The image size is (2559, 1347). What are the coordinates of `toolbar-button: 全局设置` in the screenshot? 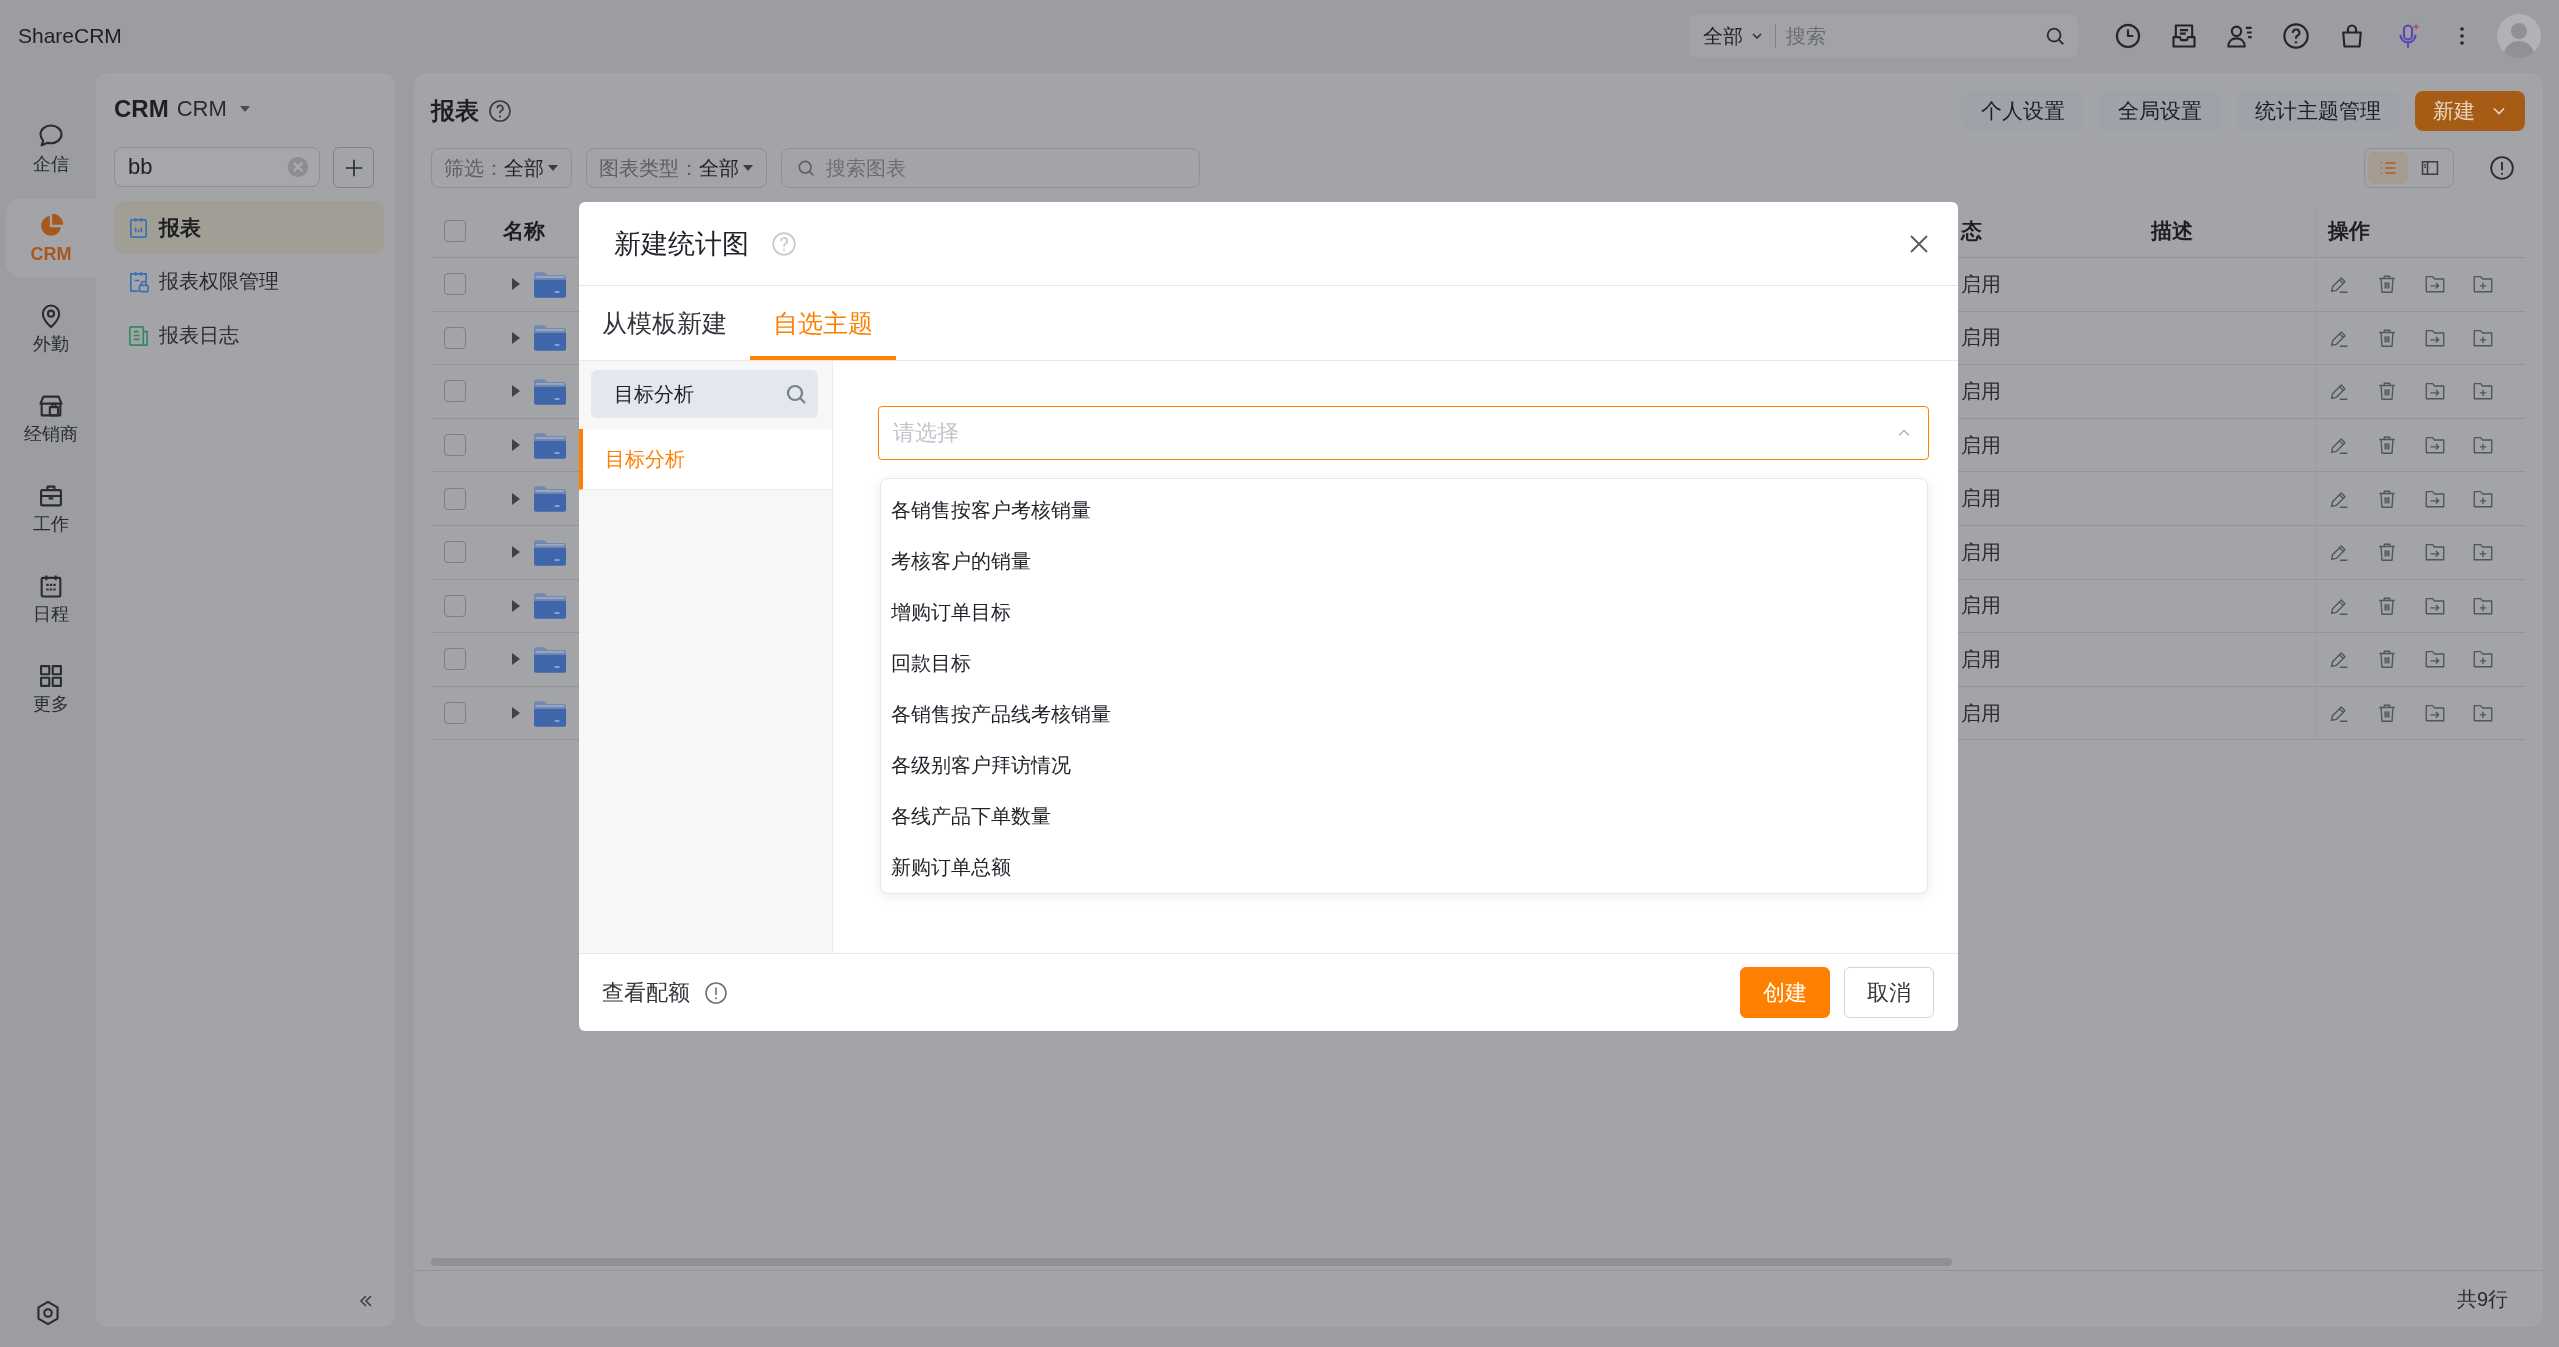 It's located at (2160, 111).